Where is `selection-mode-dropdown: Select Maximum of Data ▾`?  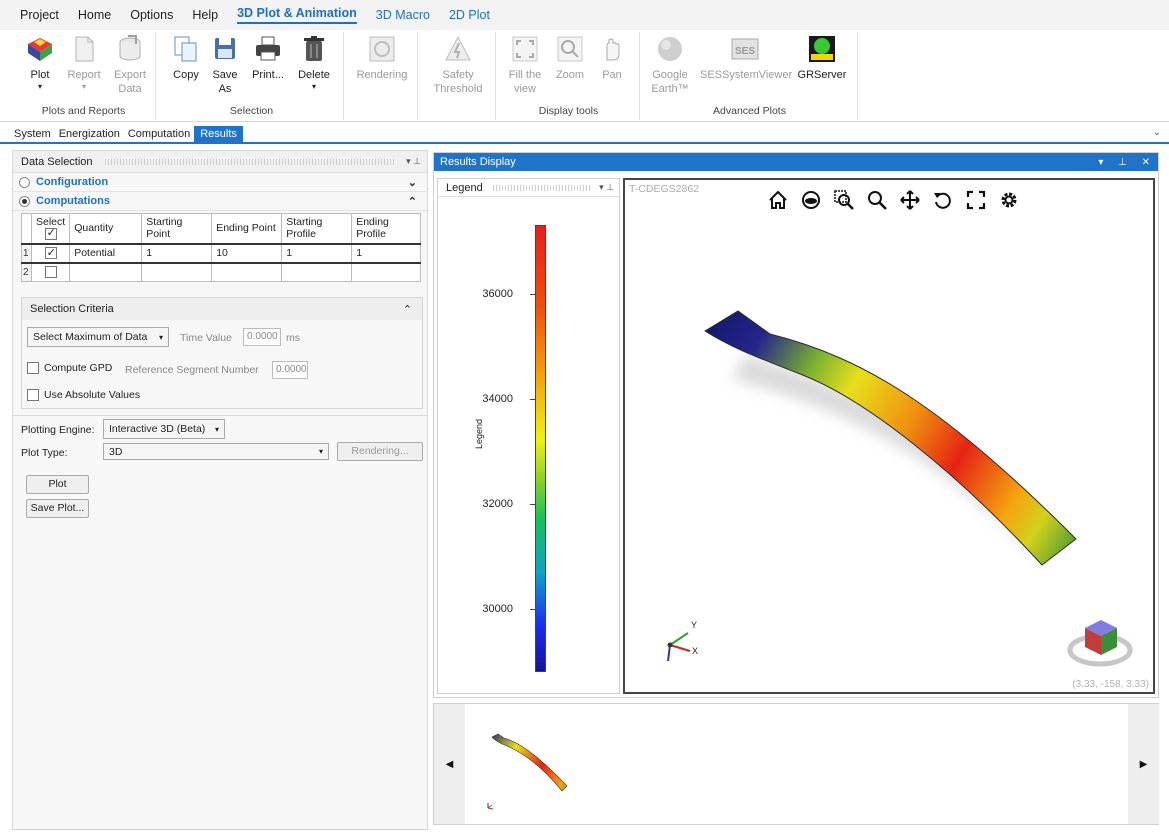
selection-mode-dropdown: Select Maximum of Data ▾ is located at coordinates (98, 337).